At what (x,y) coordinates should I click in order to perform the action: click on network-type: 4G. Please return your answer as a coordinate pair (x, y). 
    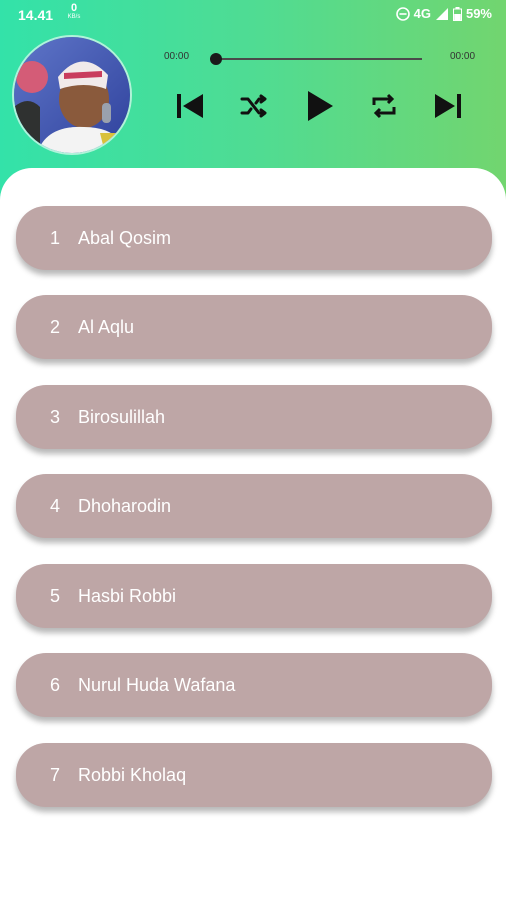
    Looking at the image, I should click on (422, 13).